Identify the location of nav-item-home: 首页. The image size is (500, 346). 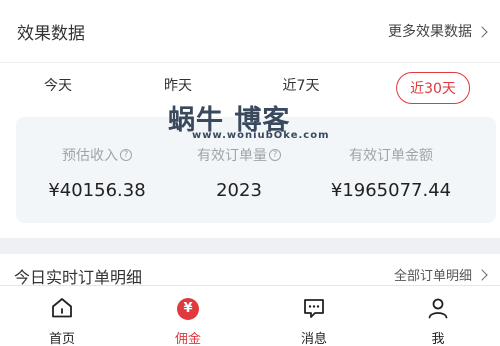
(62, 316).